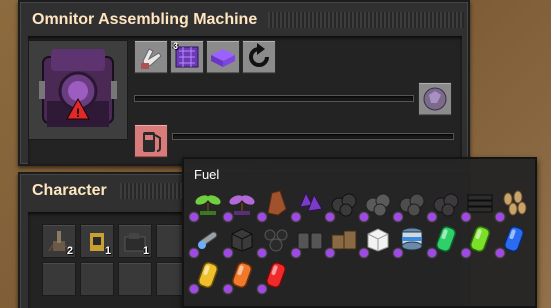  I want to click on orange-fuel-cell-icon, so click(241, 276).